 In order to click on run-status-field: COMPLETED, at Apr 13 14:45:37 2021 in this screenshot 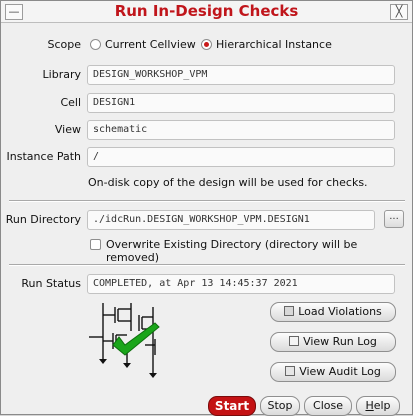, I will do `click(241, 284)`.